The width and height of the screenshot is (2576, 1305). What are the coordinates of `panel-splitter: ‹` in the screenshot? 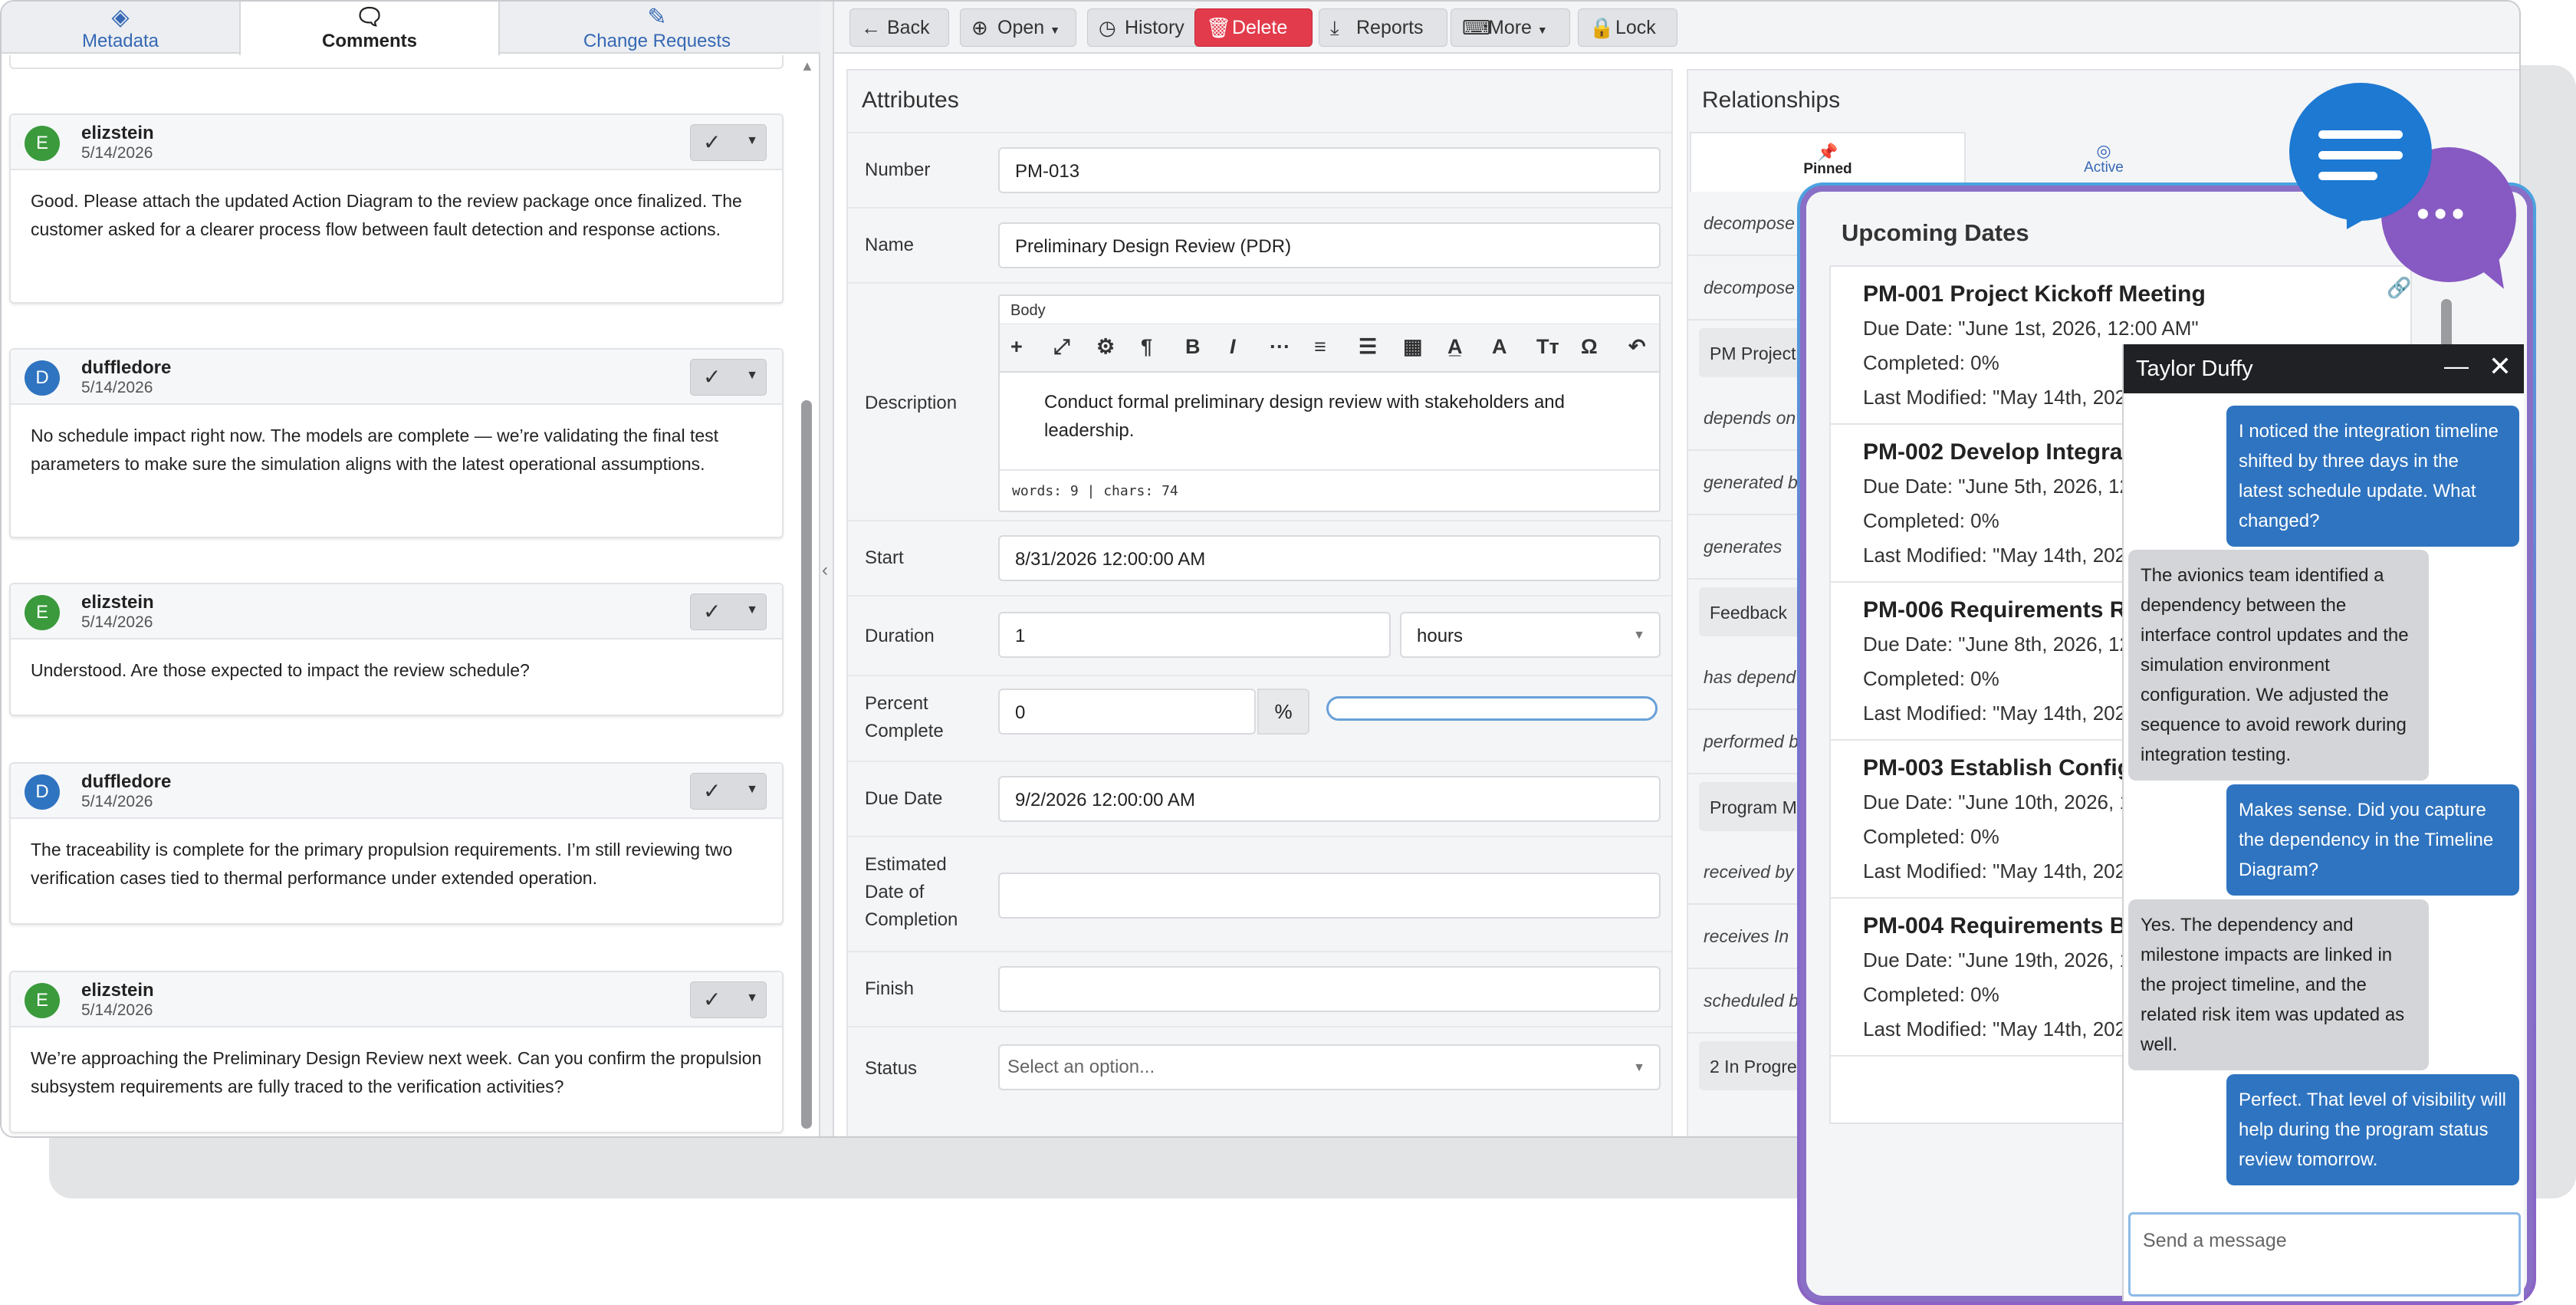 It's located at (827, 569).